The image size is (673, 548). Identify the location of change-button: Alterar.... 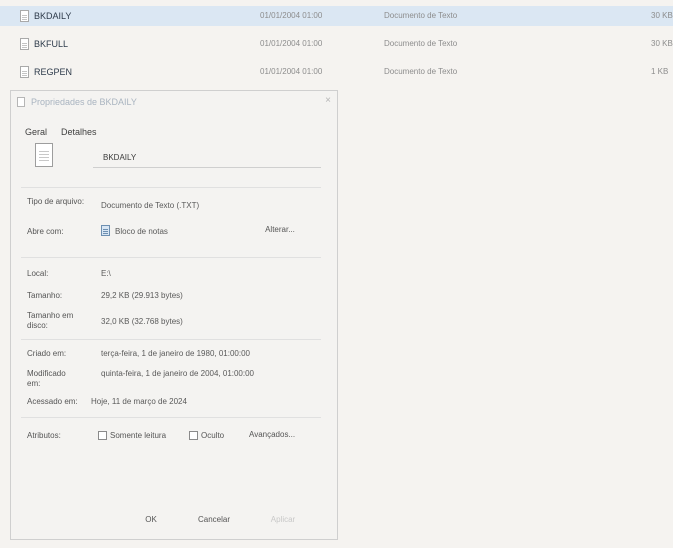
(280, 230).